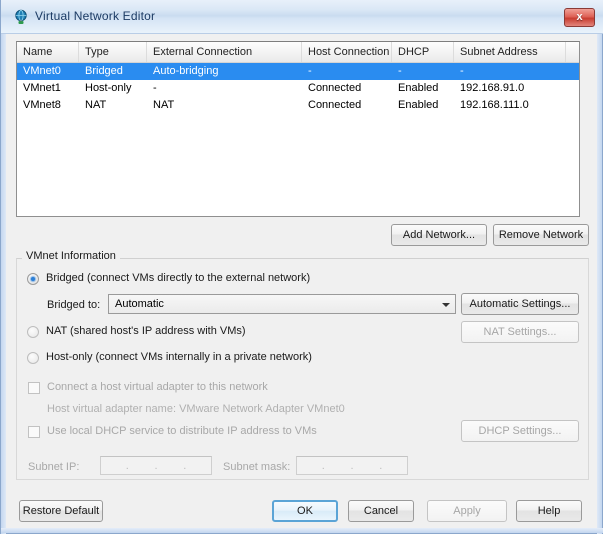  What do you see at coordinates (599, 267) in the screenshot?
I see `window-frame-right` at bounding box center [599, 267].